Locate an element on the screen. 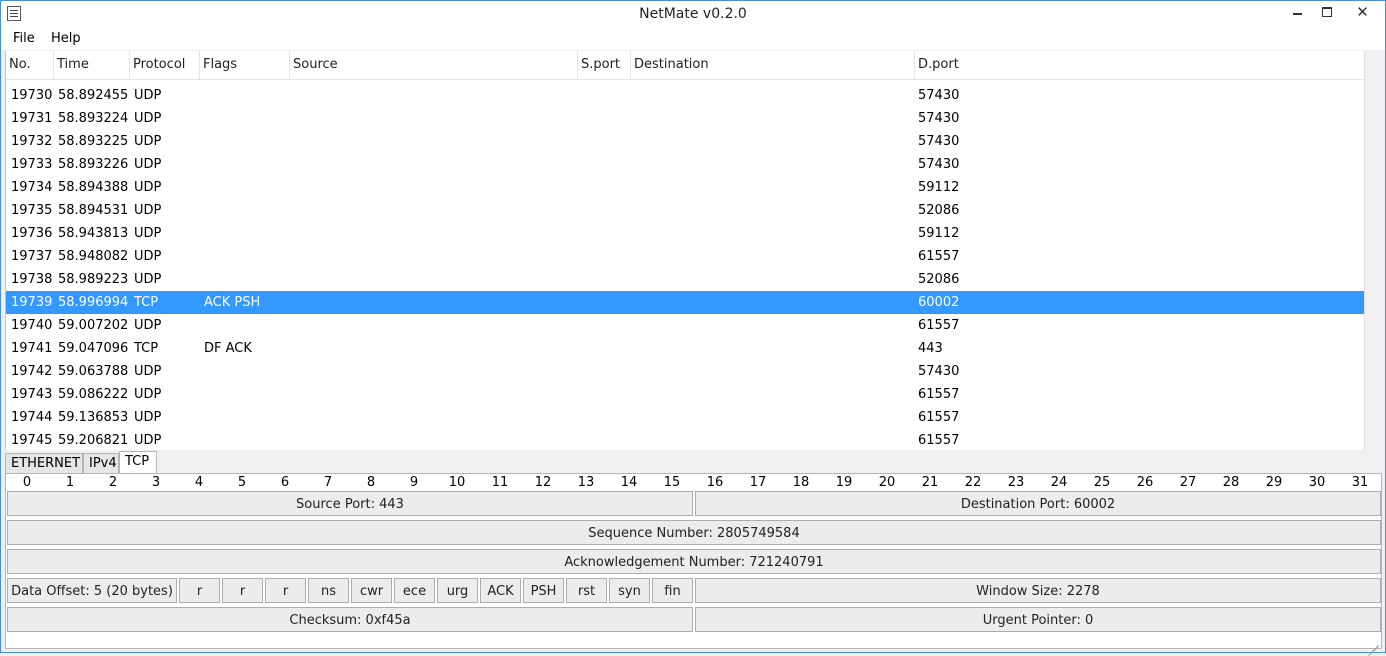 The height and width of the screenshot is (656, 1386). bit-index: 24 is located at coordinates (1059, 482).